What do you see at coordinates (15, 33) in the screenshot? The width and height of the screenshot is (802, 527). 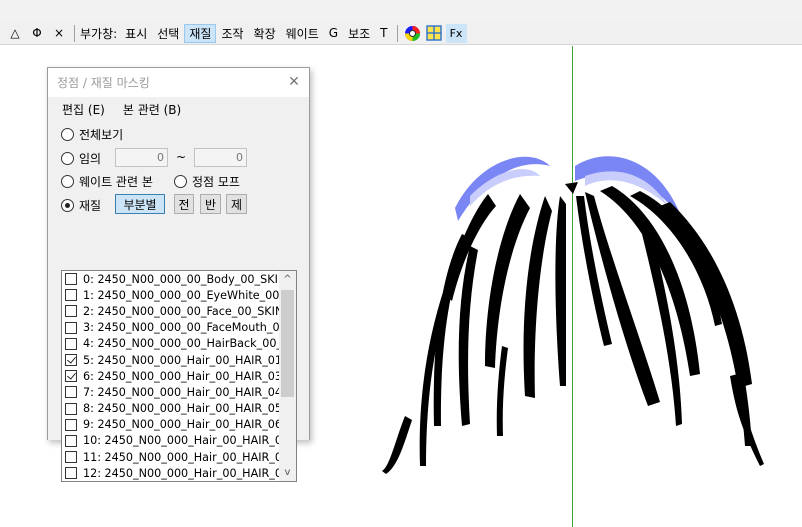 I see `triangle-icon: △` at bounding box center [15, 33].